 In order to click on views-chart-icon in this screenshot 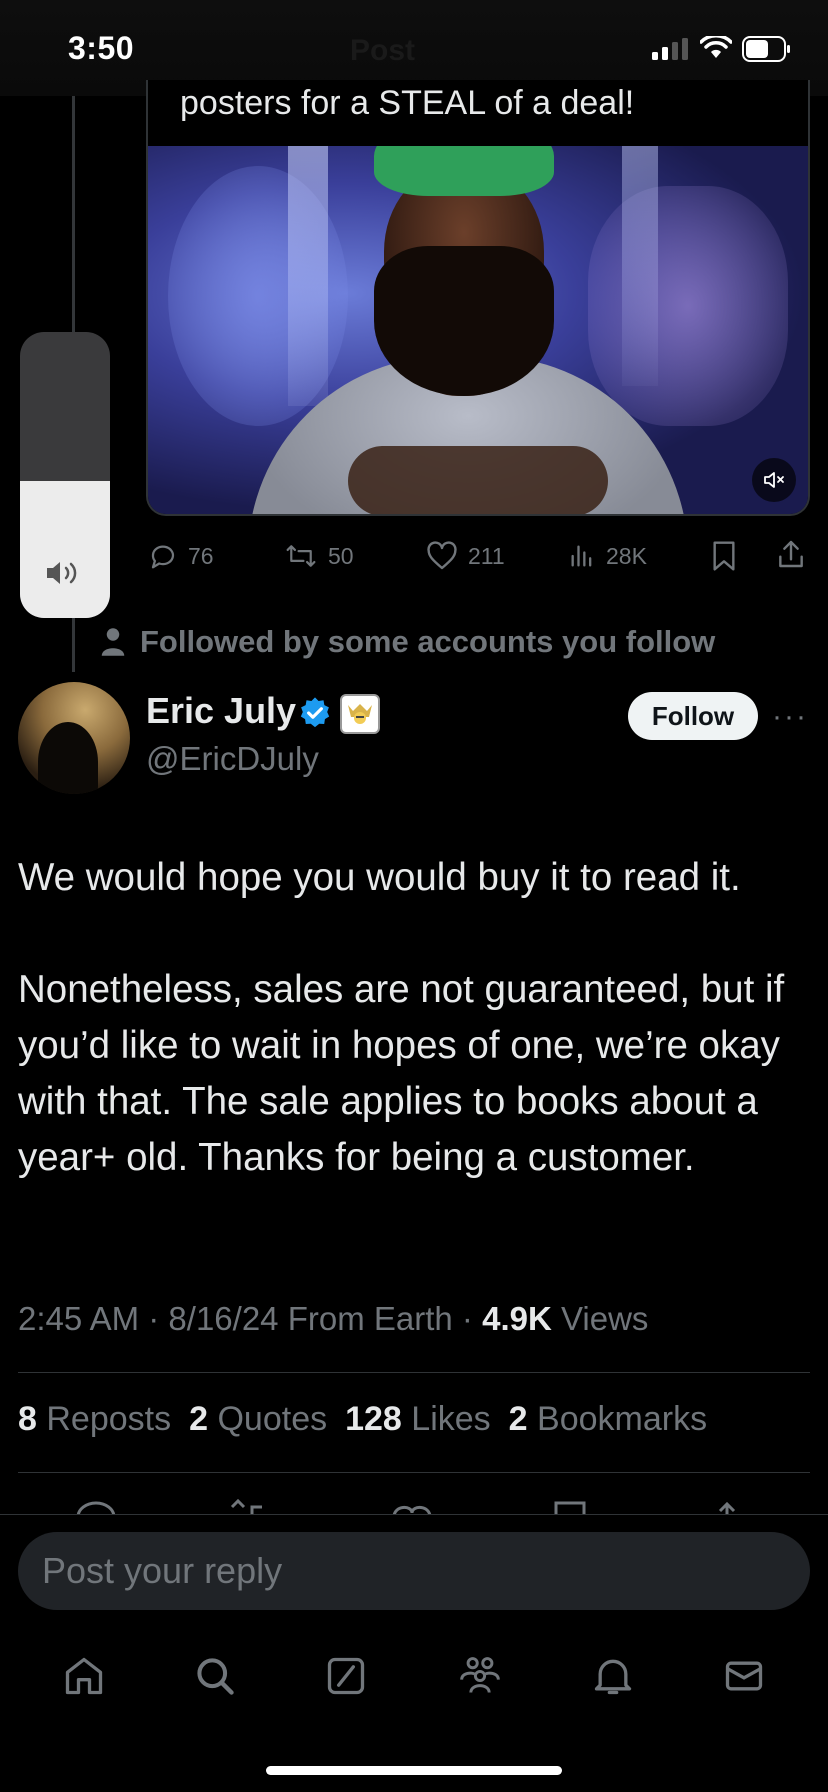, I will do `click(582, 556)`.